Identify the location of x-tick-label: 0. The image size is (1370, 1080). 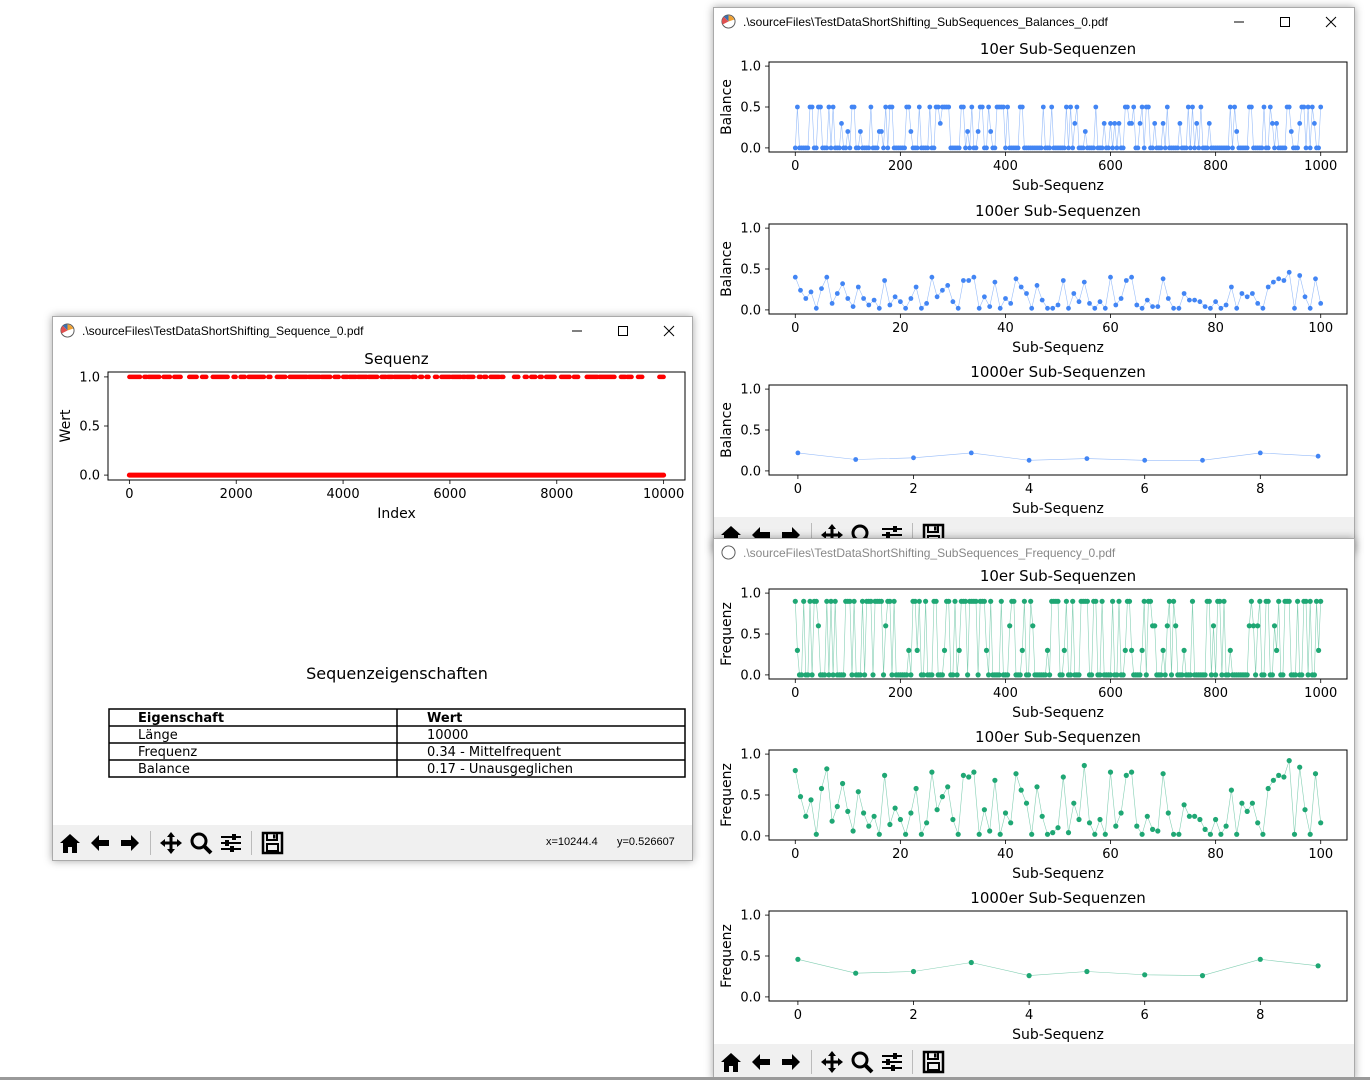
(798, 1015).